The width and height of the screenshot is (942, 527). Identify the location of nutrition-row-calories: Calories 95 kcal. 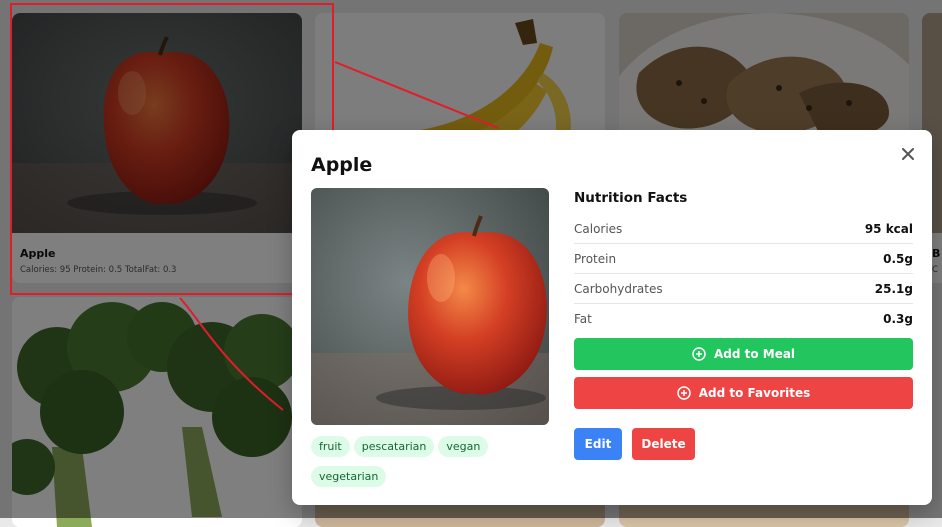
(743, 229).